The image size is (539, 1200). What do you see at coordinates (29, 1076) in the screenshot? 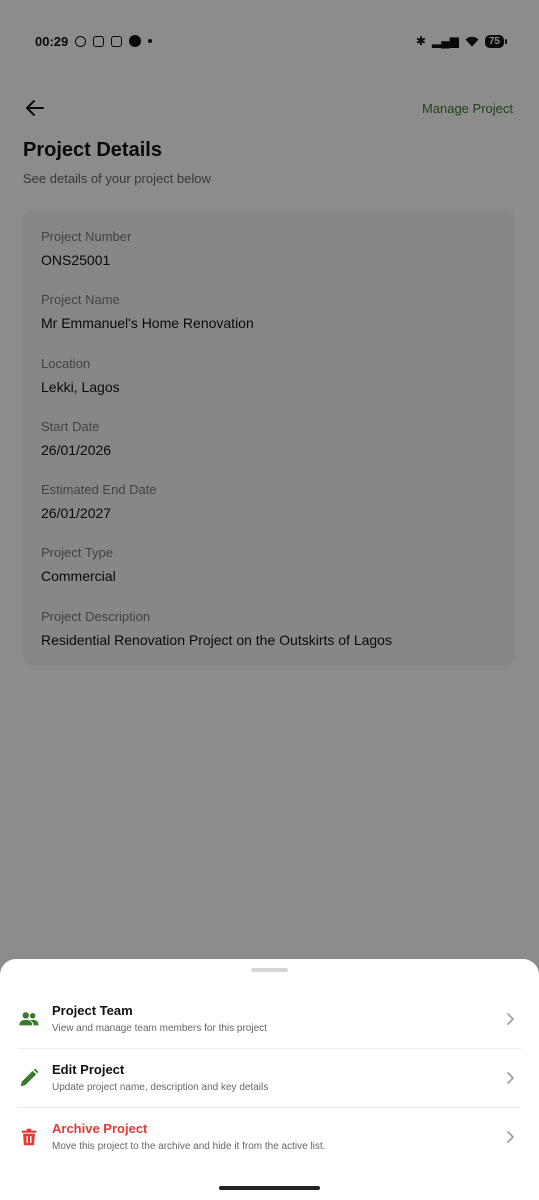
I see `pencil-icon` at bounding box center [29, 1076].